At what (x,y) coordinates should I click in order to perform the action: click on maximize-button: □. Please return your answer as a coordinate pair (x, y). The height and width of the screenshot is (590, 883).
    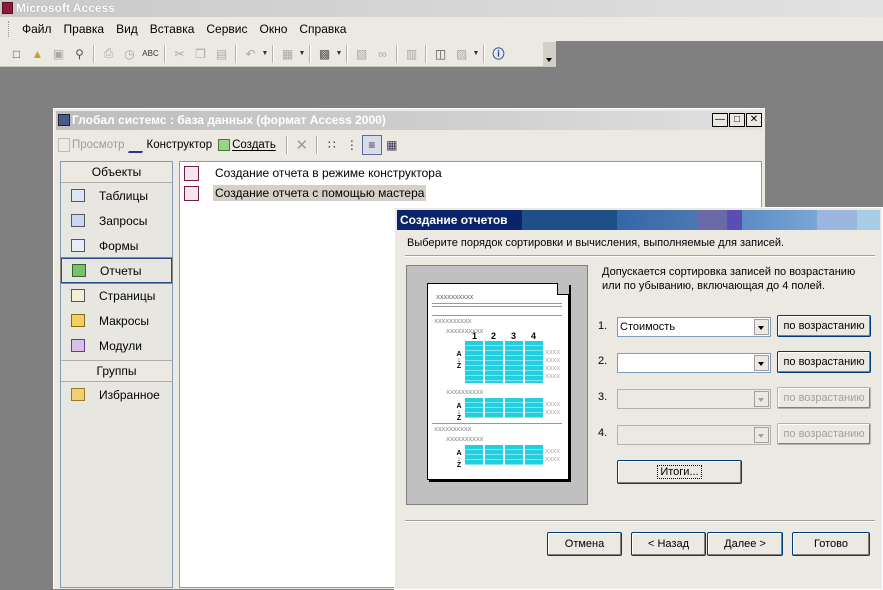
    Looking at the image, I should click on (737, 120).